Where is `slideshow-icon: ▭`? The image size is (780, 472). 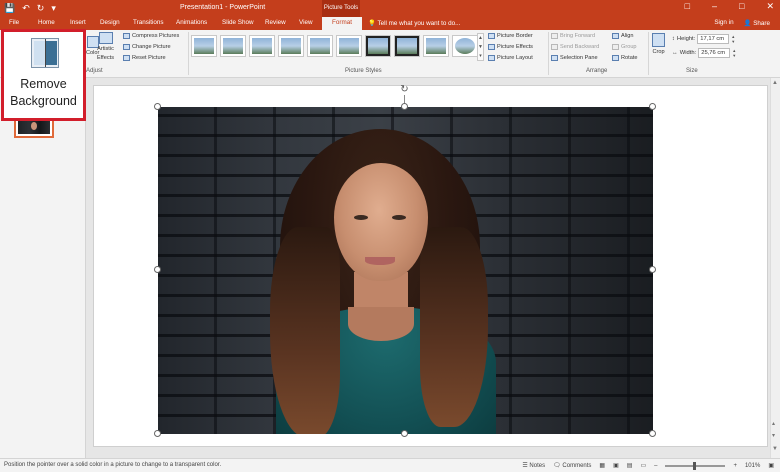
slideshow-icon: ▭ is located at coordinates (643, 465).